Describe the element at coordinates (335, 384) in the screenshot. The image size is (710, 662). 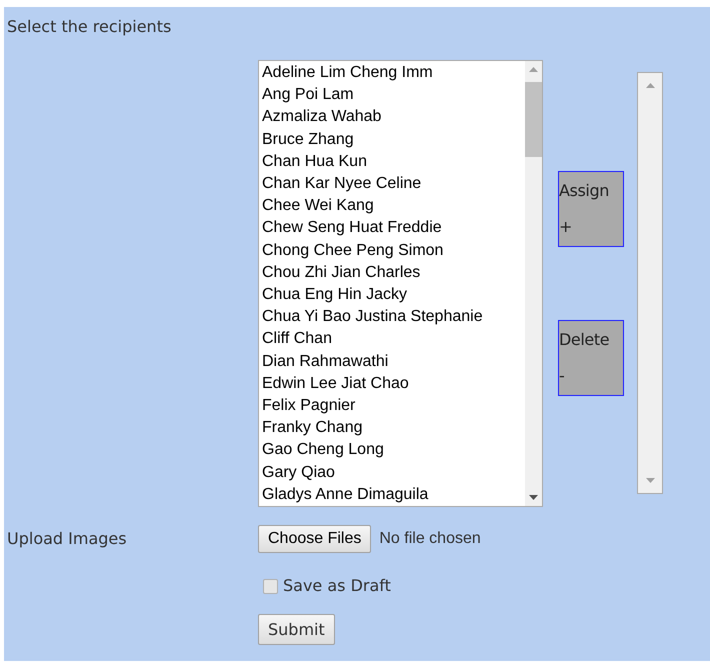
I see `recipient-option: Edwin Lee Jiat Chao` at that location.